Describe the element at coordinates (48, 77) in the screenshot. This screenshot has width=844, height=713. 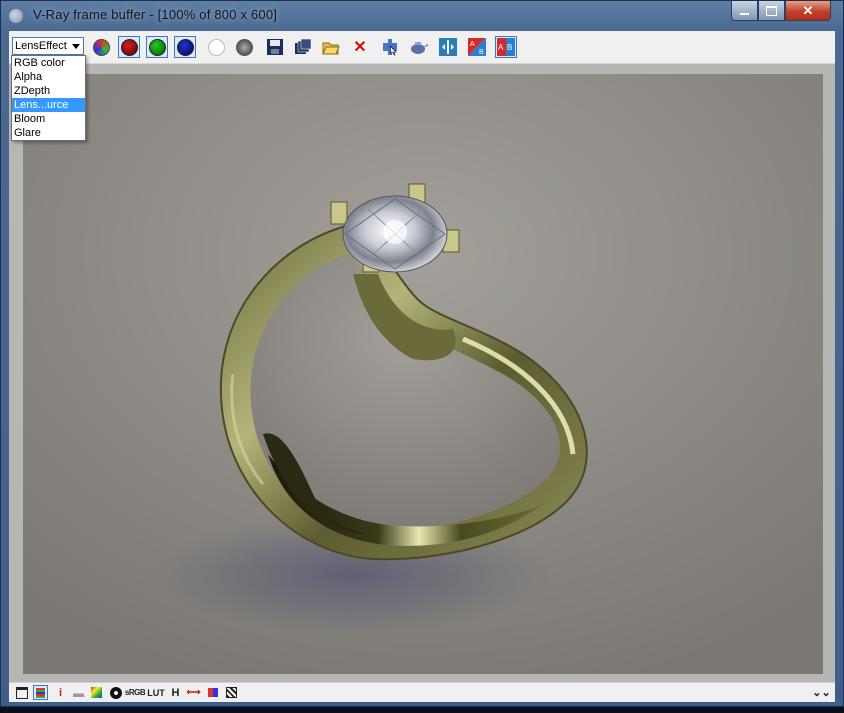
I see `channel-option: Alpha` at that location.